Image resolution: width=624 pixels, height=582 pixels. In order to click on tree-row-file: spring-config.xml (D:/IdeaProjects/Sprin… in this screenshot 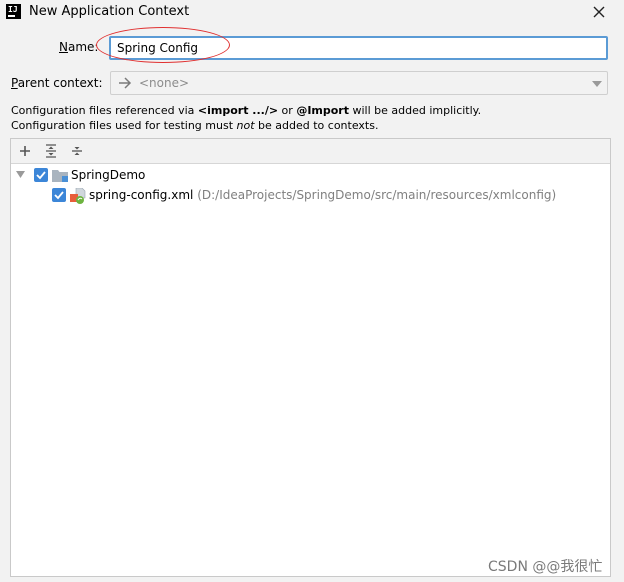, I will do `click(310, 195)`.